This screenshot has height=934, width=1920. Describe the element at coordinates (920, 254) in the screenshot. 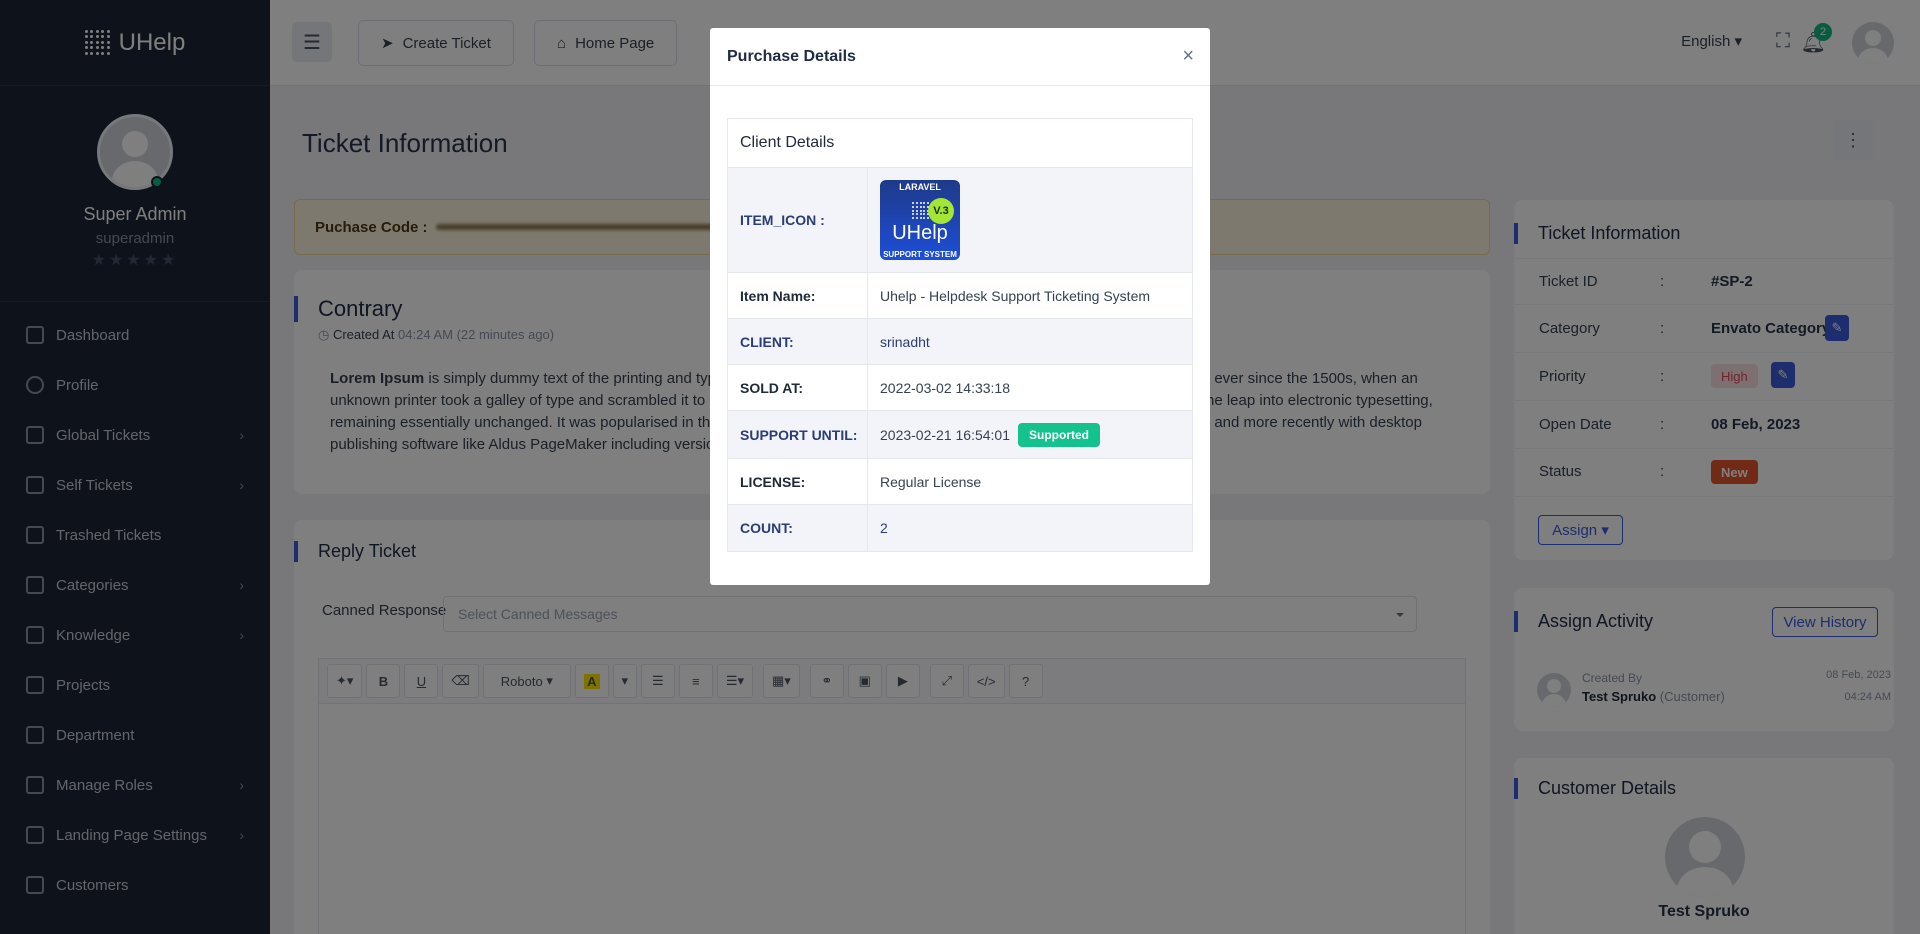

I see `icon-text-bottom: SUPPORT SYSTEM` at that location.